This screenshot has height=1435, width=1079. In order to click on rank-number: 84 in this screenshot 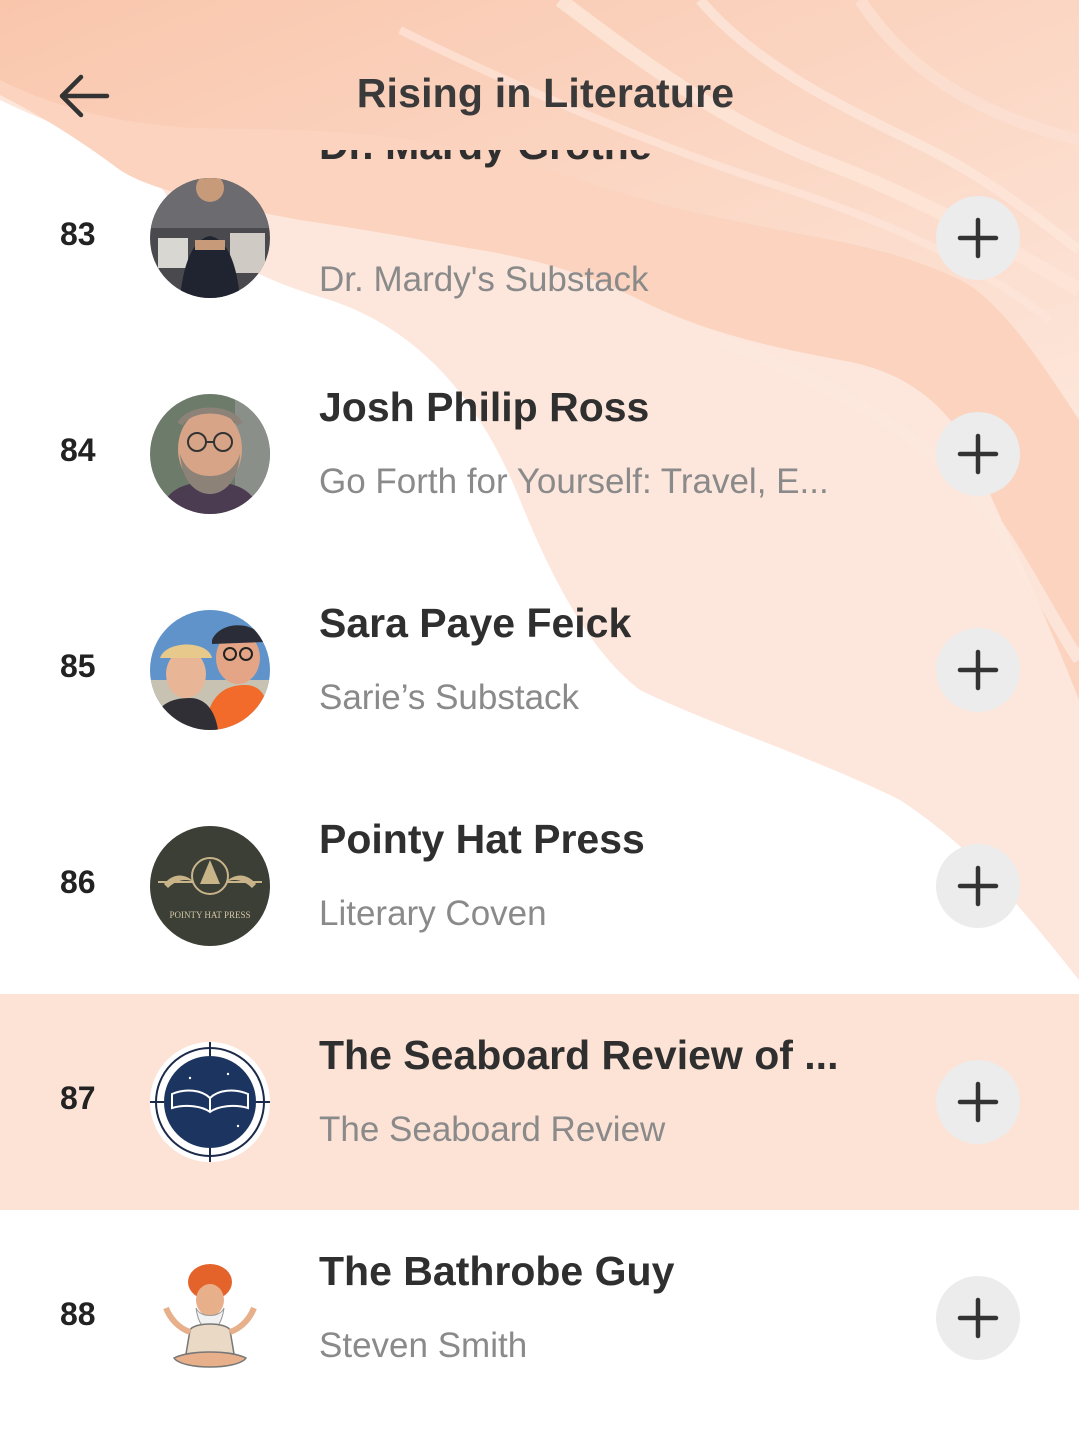, I will do `click(78, 450)`.